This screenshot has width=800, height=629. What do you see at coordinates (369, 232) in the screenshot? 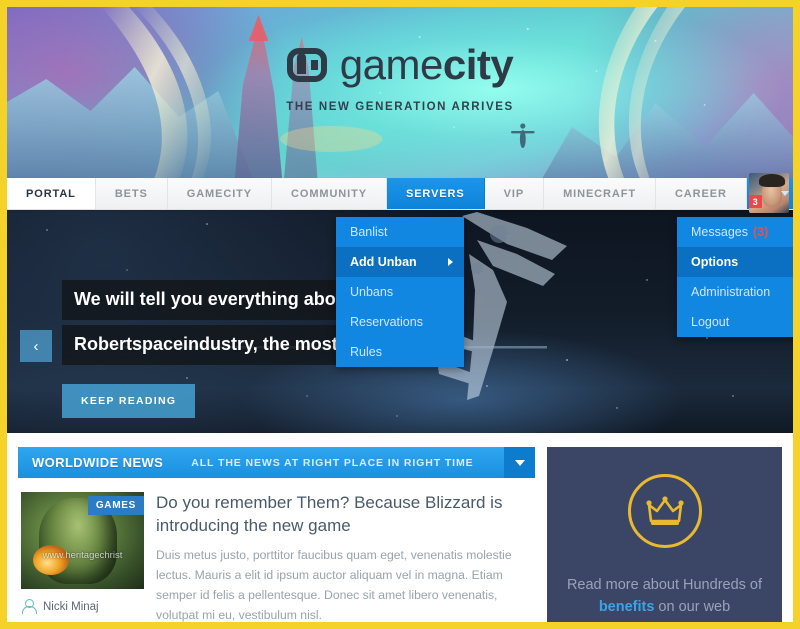
I see `menu-label: Banlist` at bounding box center [369, 232].